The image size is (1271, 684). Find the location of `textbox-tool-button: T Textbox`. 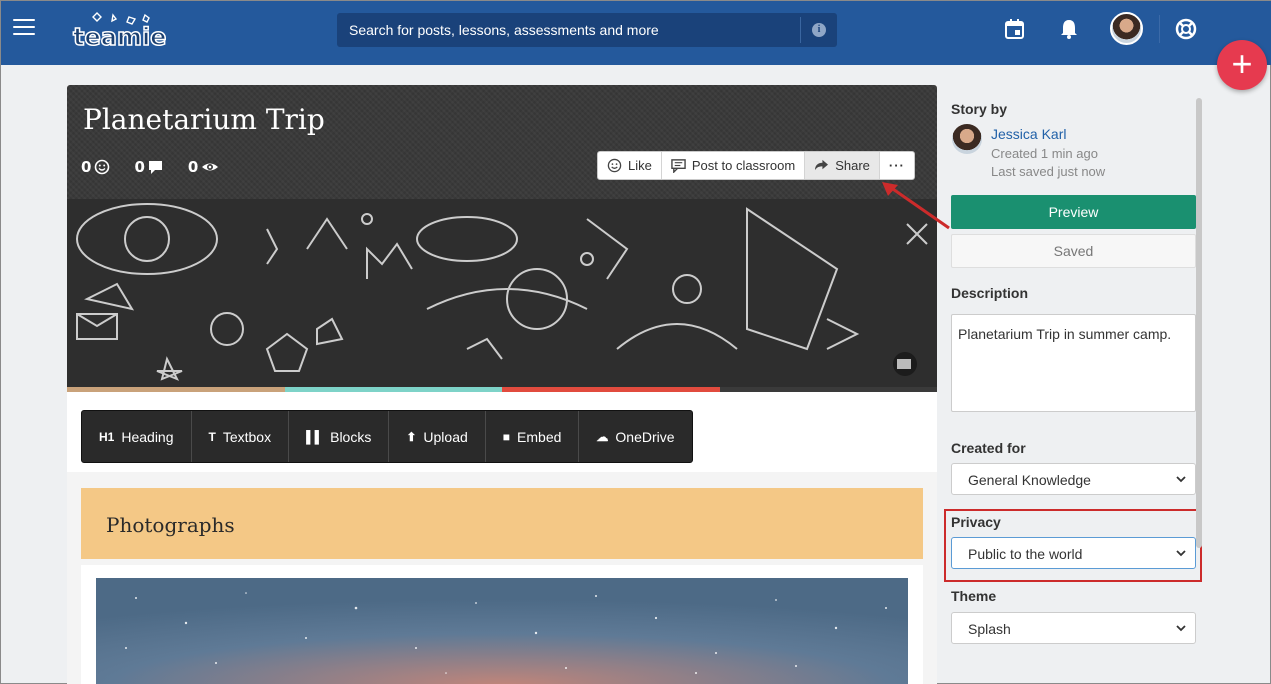

textbox-tool-button: T Textbox is located at coordinates (241, 436).